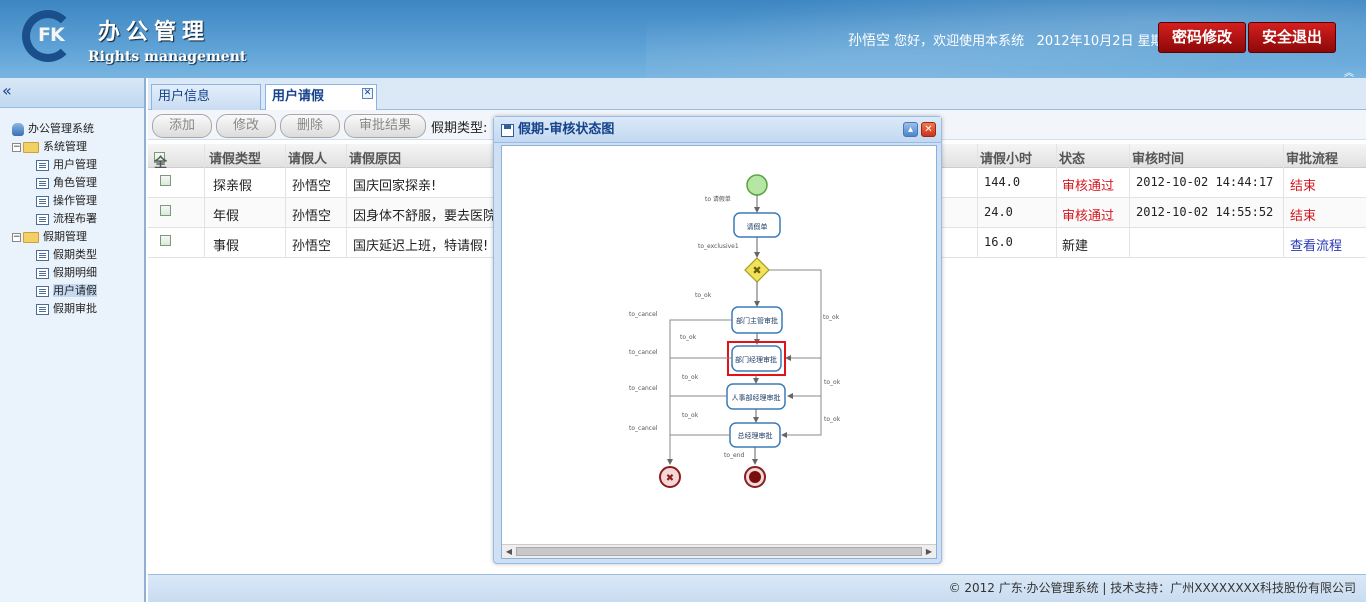 This screenshot has height=602, width=1366. Describe the element at coordinates (77, 129) in the screenshot. I see `tree-root: 办公管理系统` at that location.